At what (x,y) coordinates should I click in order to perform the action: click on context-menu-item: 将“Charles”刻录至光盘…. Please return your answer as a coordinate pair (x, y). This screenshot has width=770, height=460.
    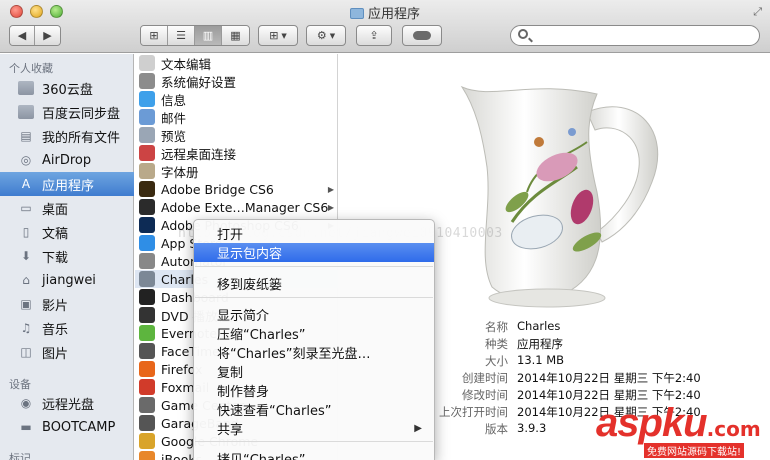
    Looking at the image, I should click on (314, 352).